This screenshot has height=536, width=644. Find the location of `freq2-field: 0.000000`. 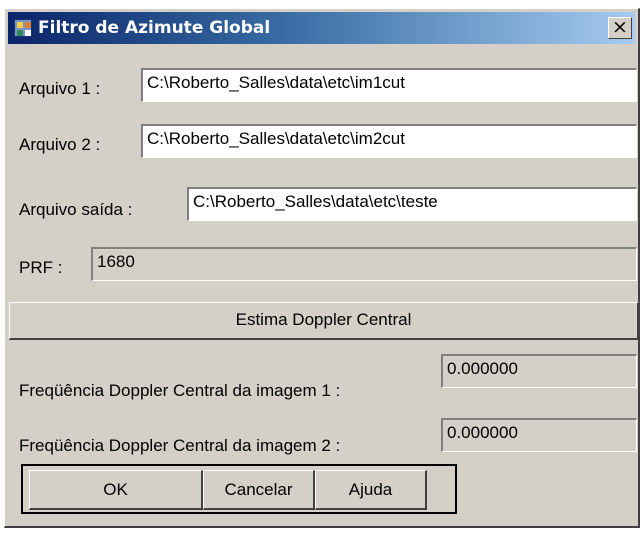

freq2-field: 0.000000 is located at coordinates (539, 435).